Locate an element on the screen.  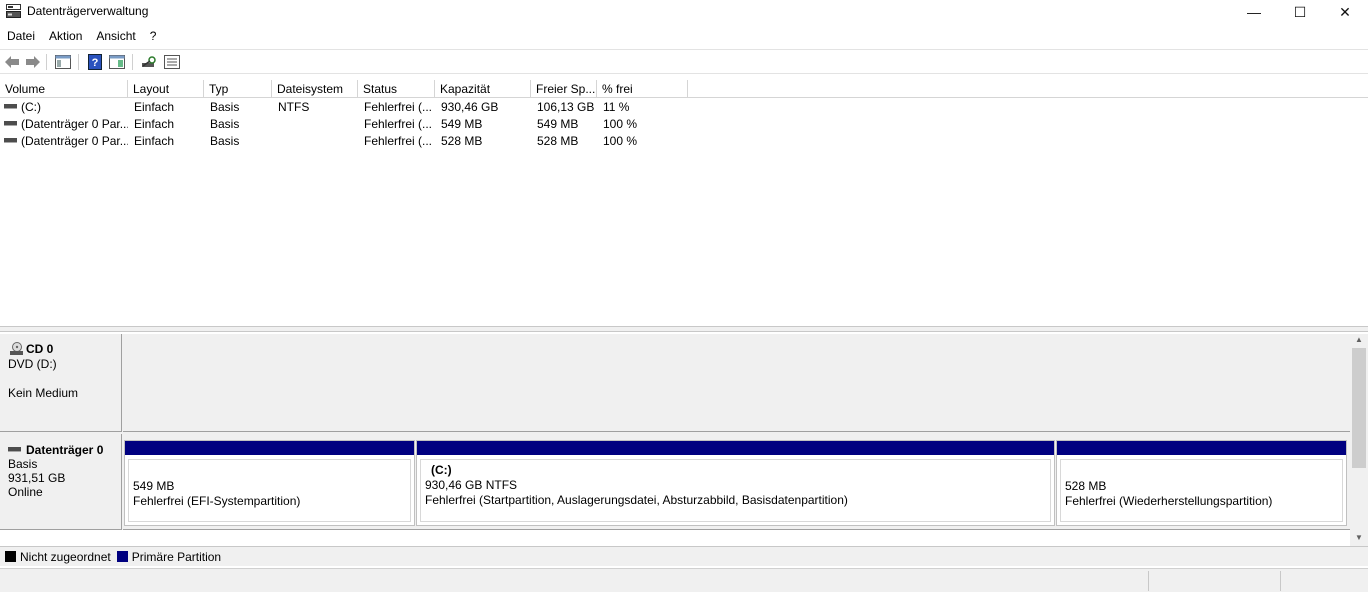
partition-title: (C:) is located at coordinates (441, 470).